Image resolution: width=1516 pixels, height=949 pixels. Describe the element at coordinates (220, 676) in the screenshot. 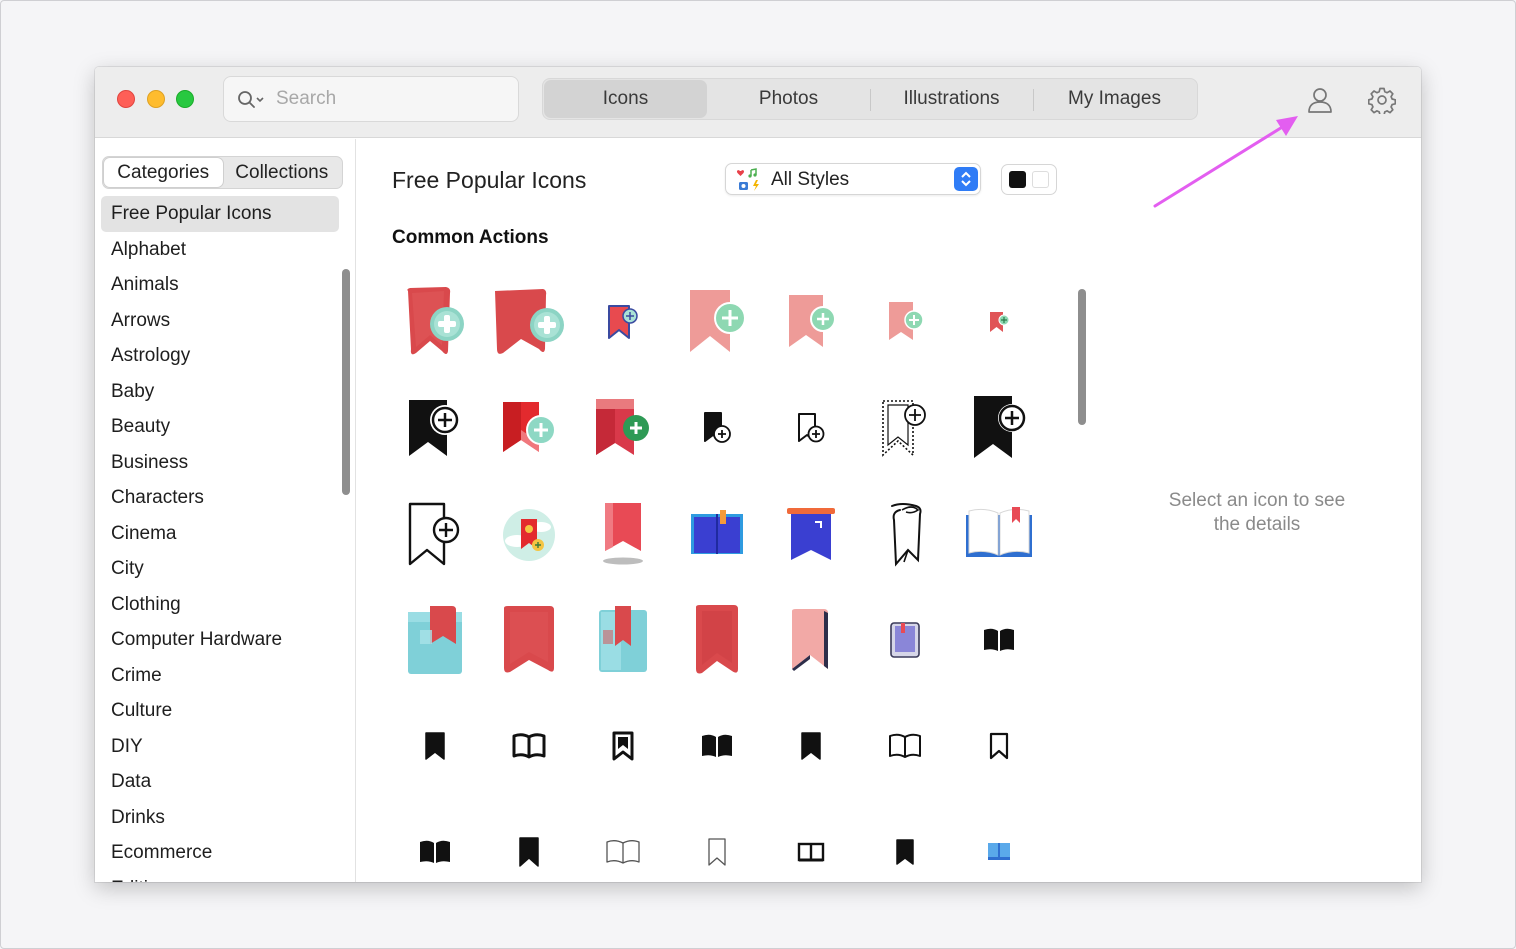

I see `sidebar-item-crime: Crime` at that location.